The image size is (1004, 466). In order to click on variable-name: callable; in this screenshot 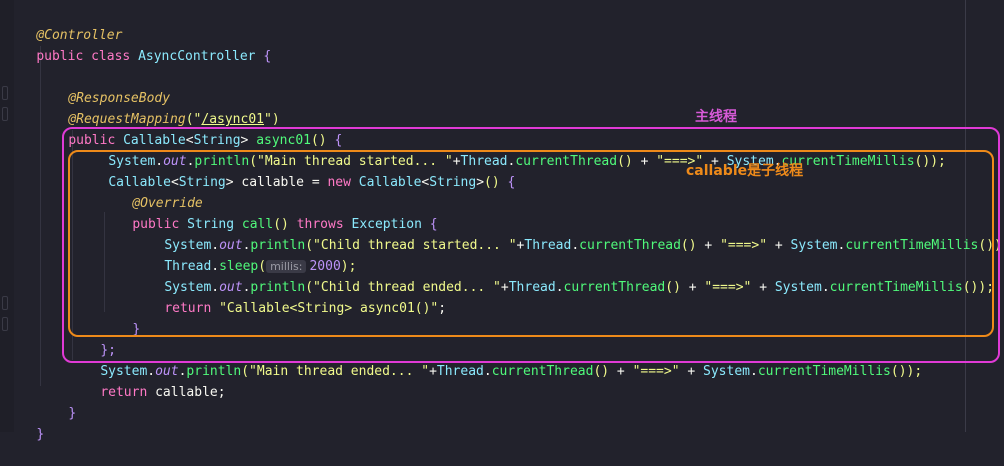, I will do `click(186, 392)`.